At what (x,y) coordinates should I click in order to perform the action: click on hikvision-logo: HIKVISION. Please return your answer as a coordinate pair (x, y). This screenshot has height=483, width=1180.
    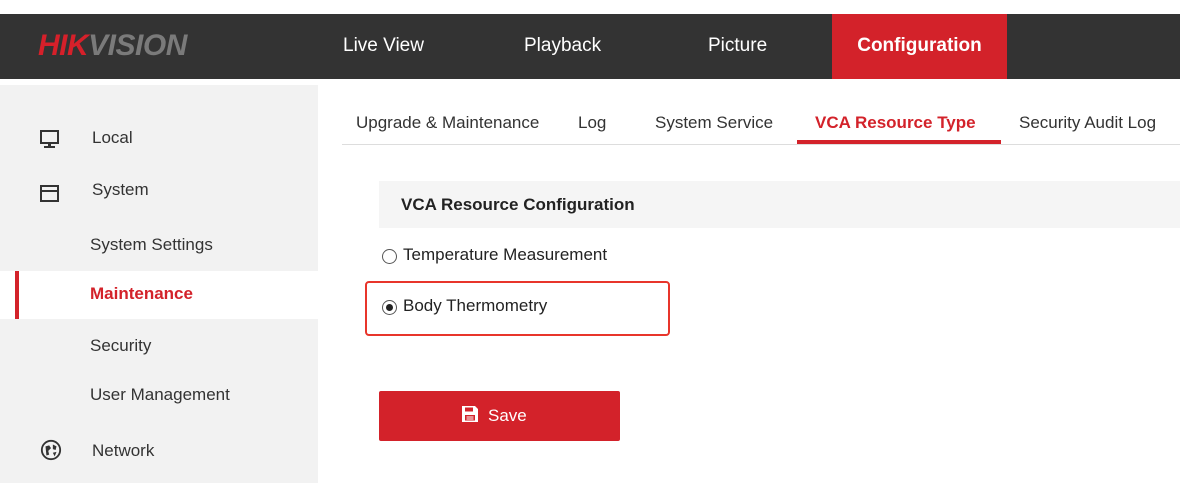
    Looking at the image, I should click on (112, 46).